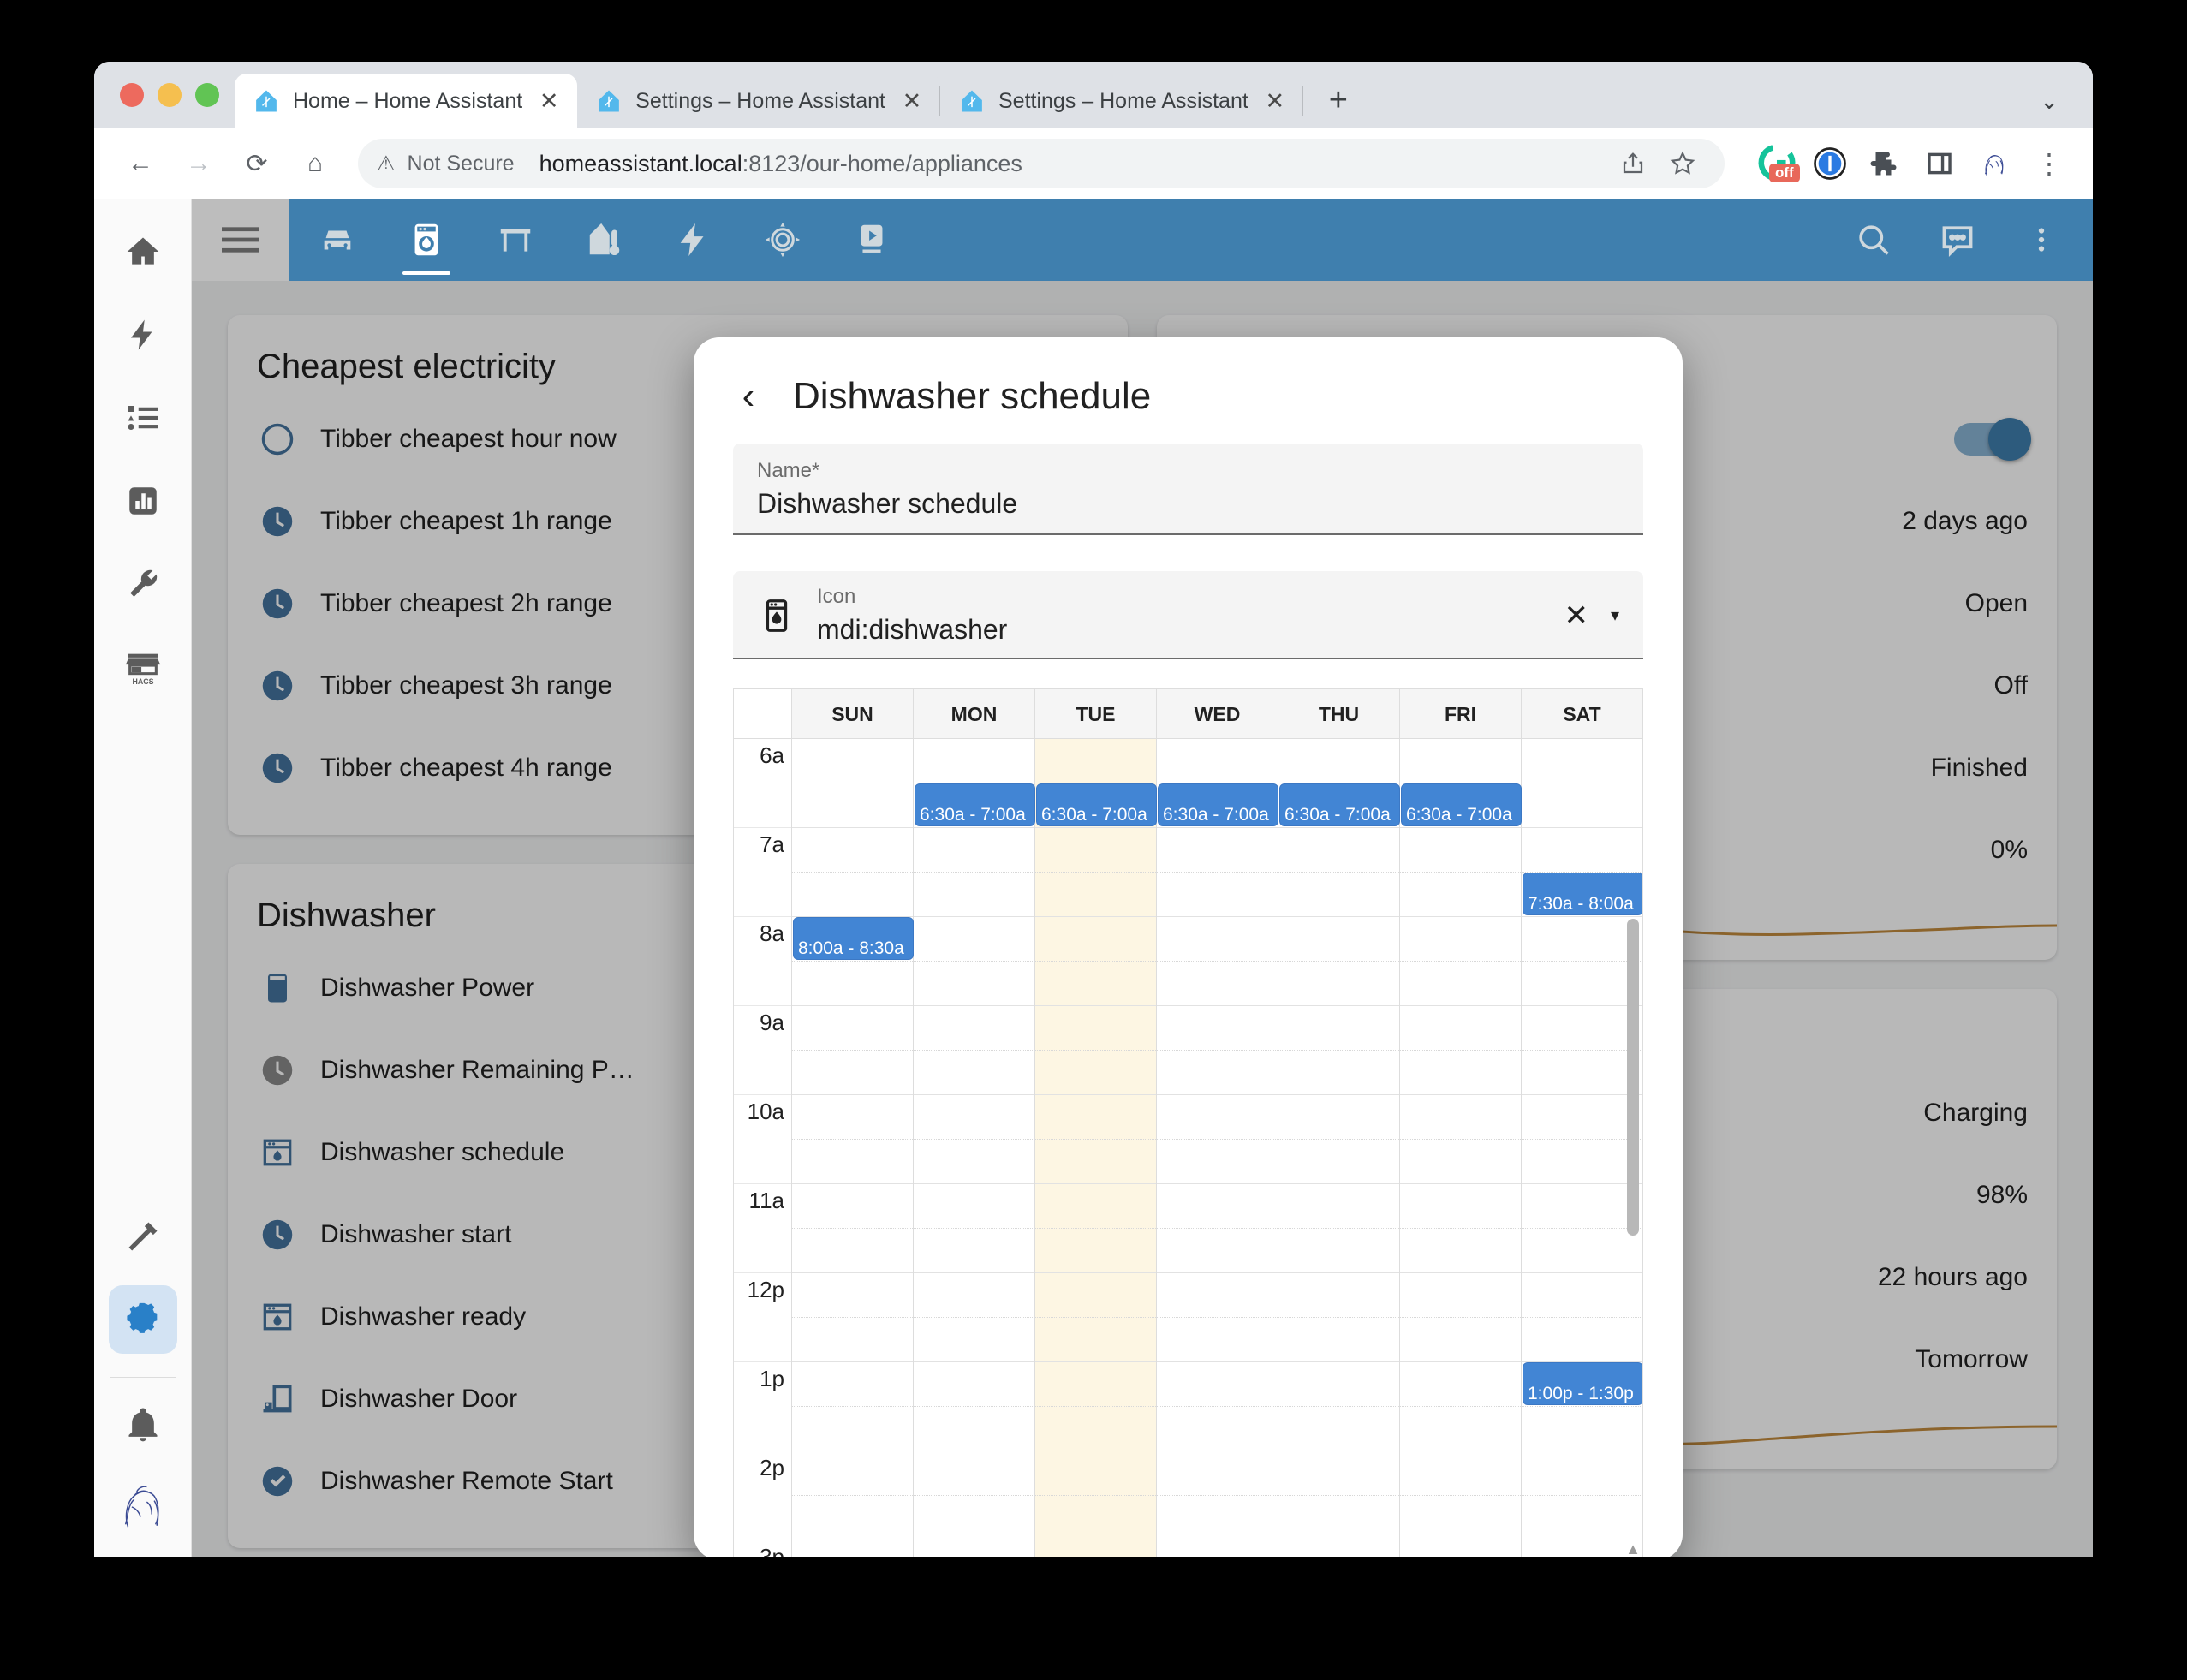 This screenshot has height=1680, width=2187. Describe the element at coordinates (1582, 1383) in the screenshot. I see `calendar-event: 1:00p - 1:30p` at that location.